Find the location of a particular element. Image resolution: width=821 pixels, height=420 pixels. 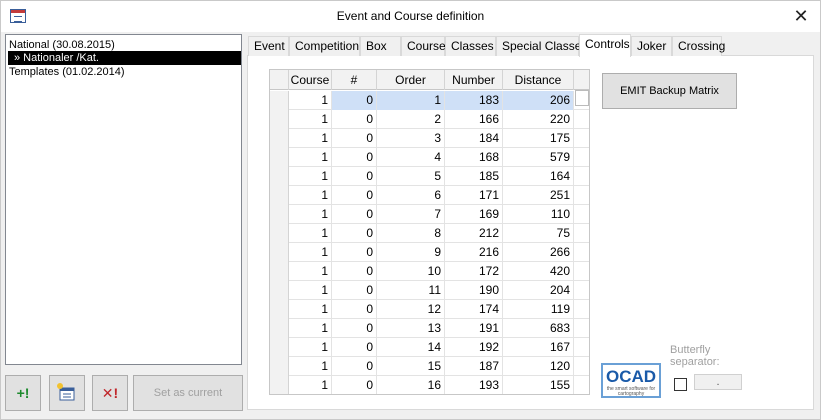

table-cell: 7 is located at coordinates (411, 214).